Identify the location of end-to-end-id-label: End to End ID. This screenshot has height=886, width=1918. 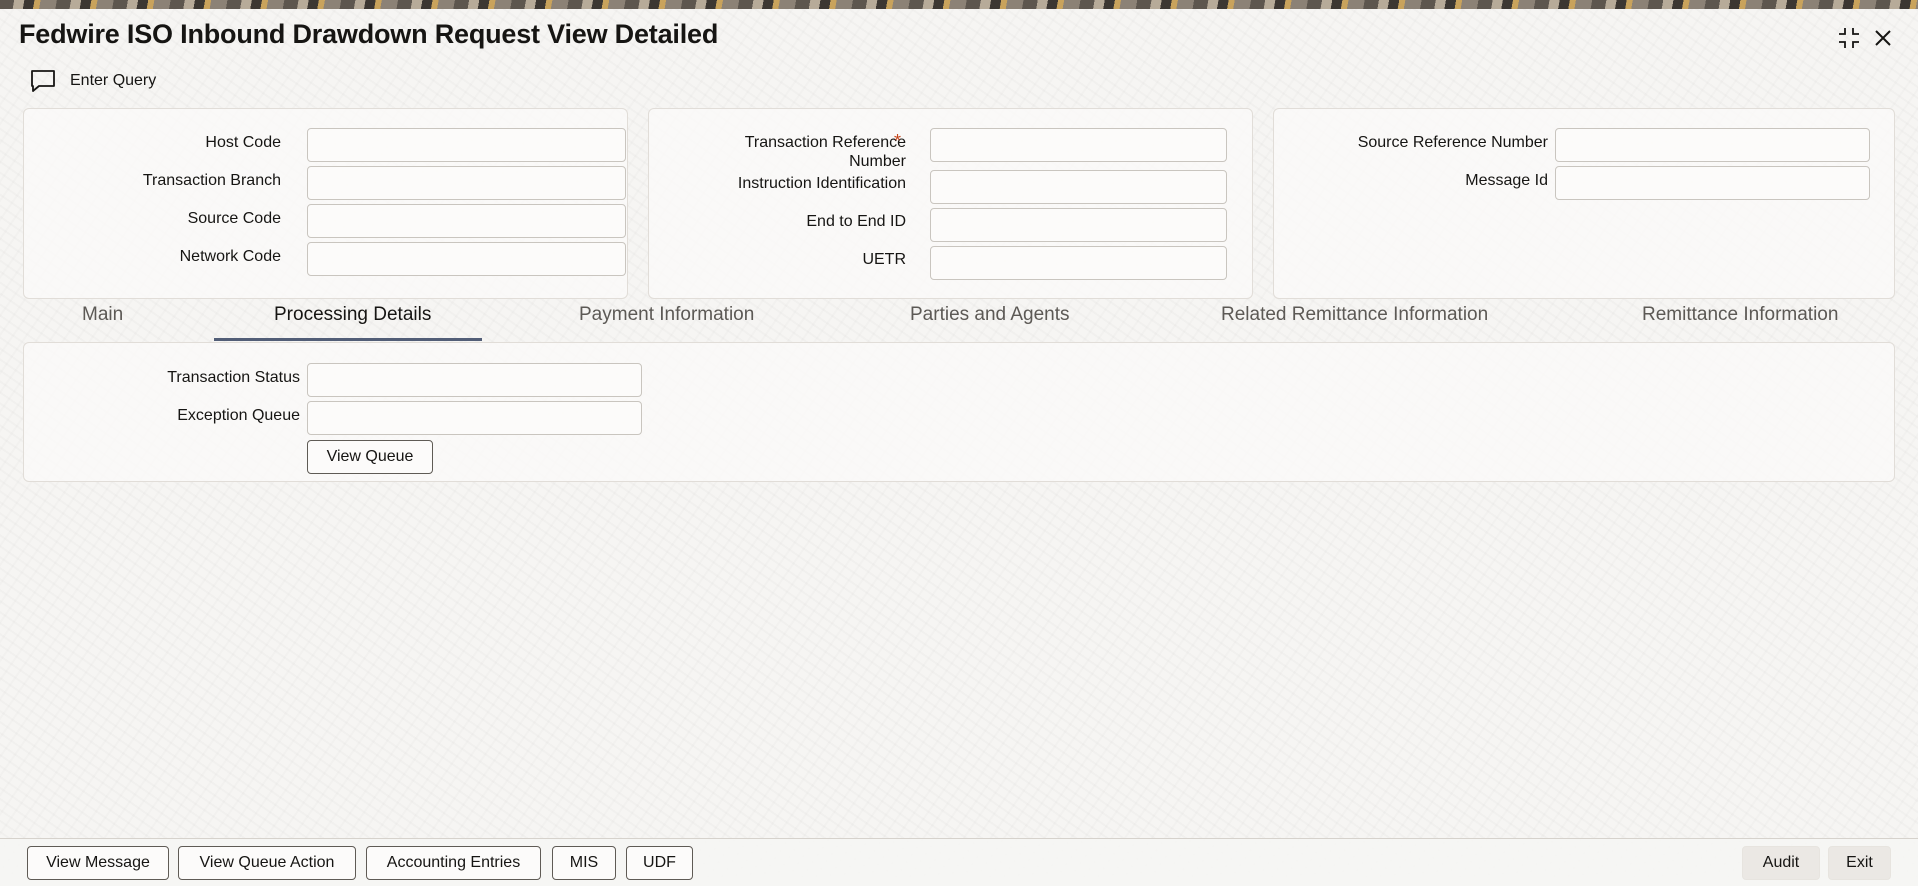
(856, 221).